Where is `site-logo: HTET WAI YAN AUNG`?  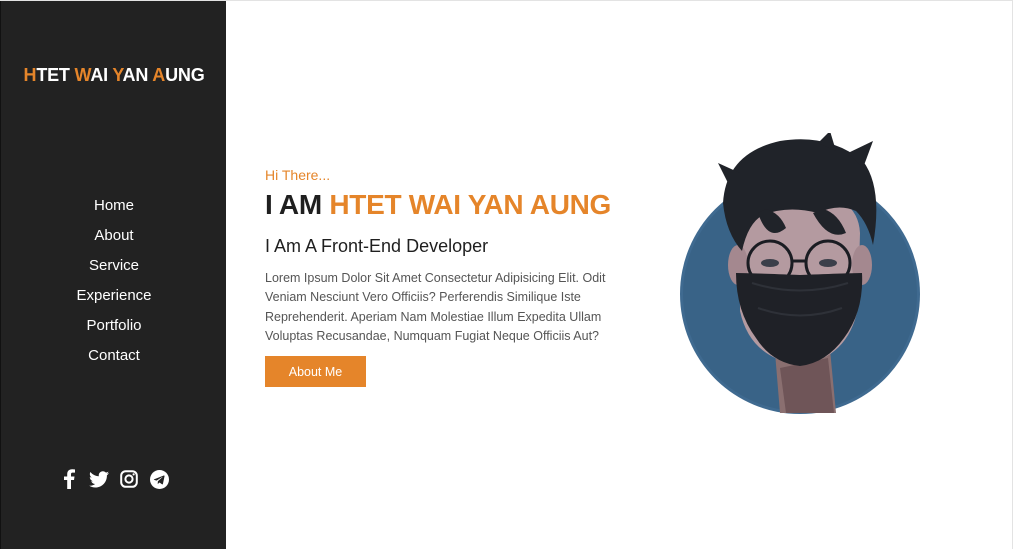
site-logo: HTET WAI YAN AUNG is located at coordinates (114, 75).